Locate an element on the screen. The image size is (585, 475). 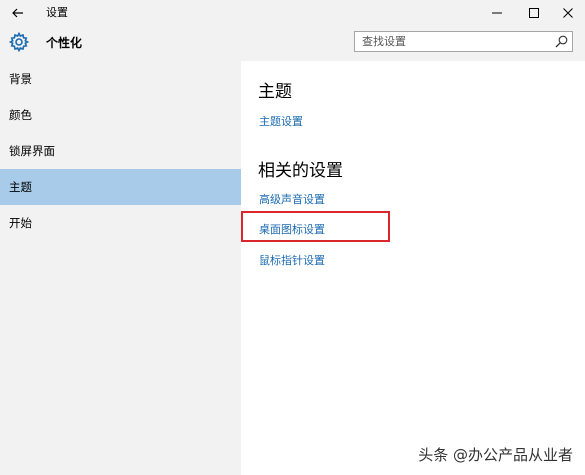
maximize-icon is located at coordinates (534, 12).